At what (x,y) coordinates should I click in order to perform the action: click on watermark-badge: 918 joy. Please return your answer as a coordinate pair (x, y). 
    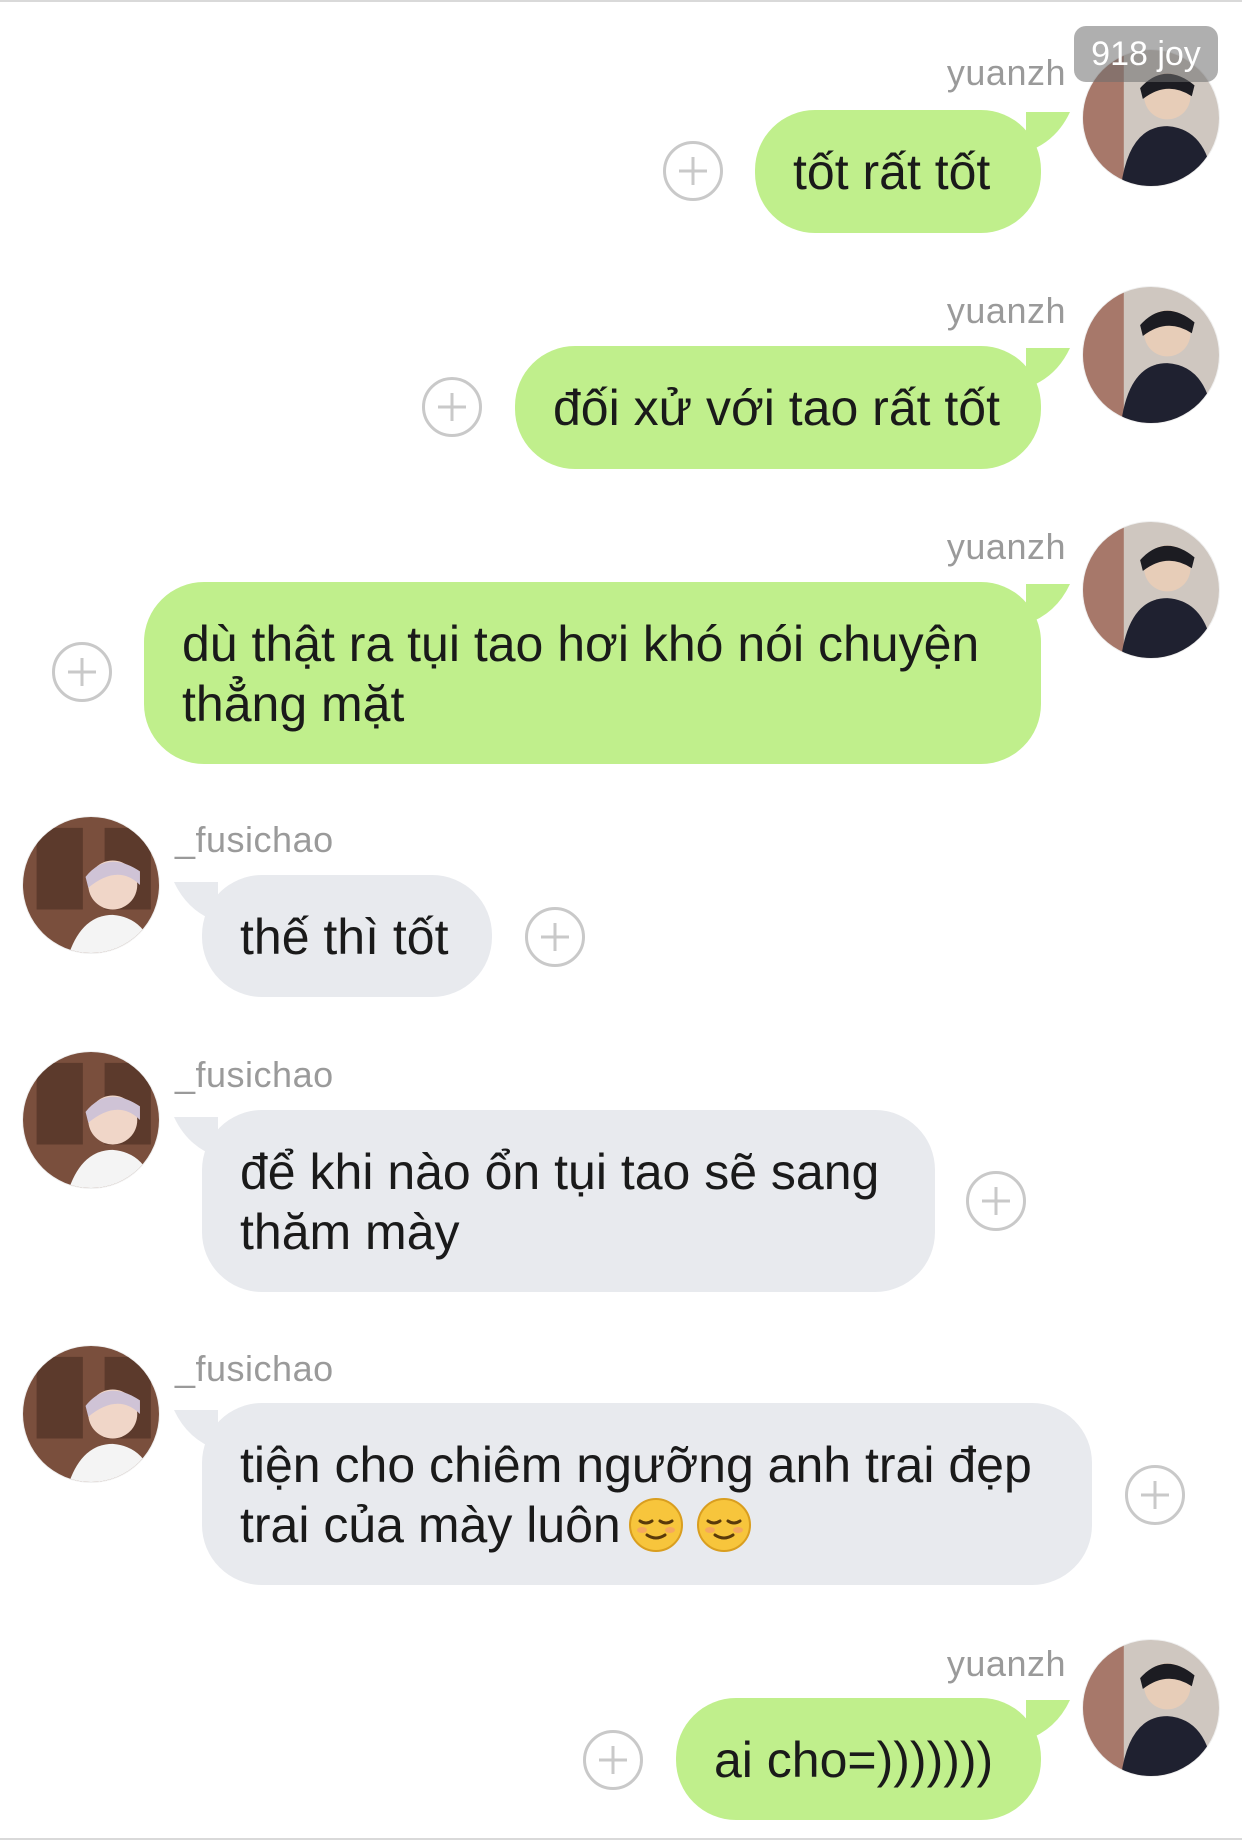
    Looking at the image, I should click on (1146, 54).